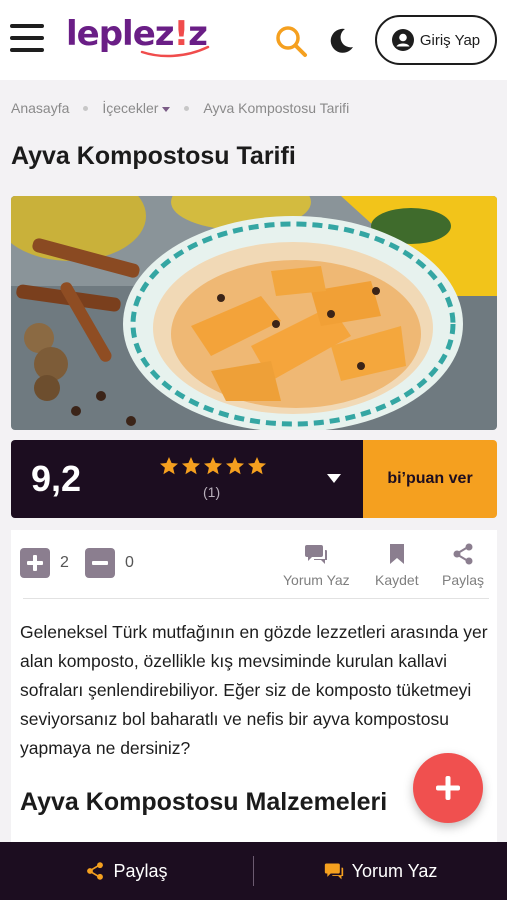 This screenshot has height=900, width=507. Describe the element at coordinates (187, 479) in the screenshot. I see `rating-summary: 9,2 (1)` at that location.